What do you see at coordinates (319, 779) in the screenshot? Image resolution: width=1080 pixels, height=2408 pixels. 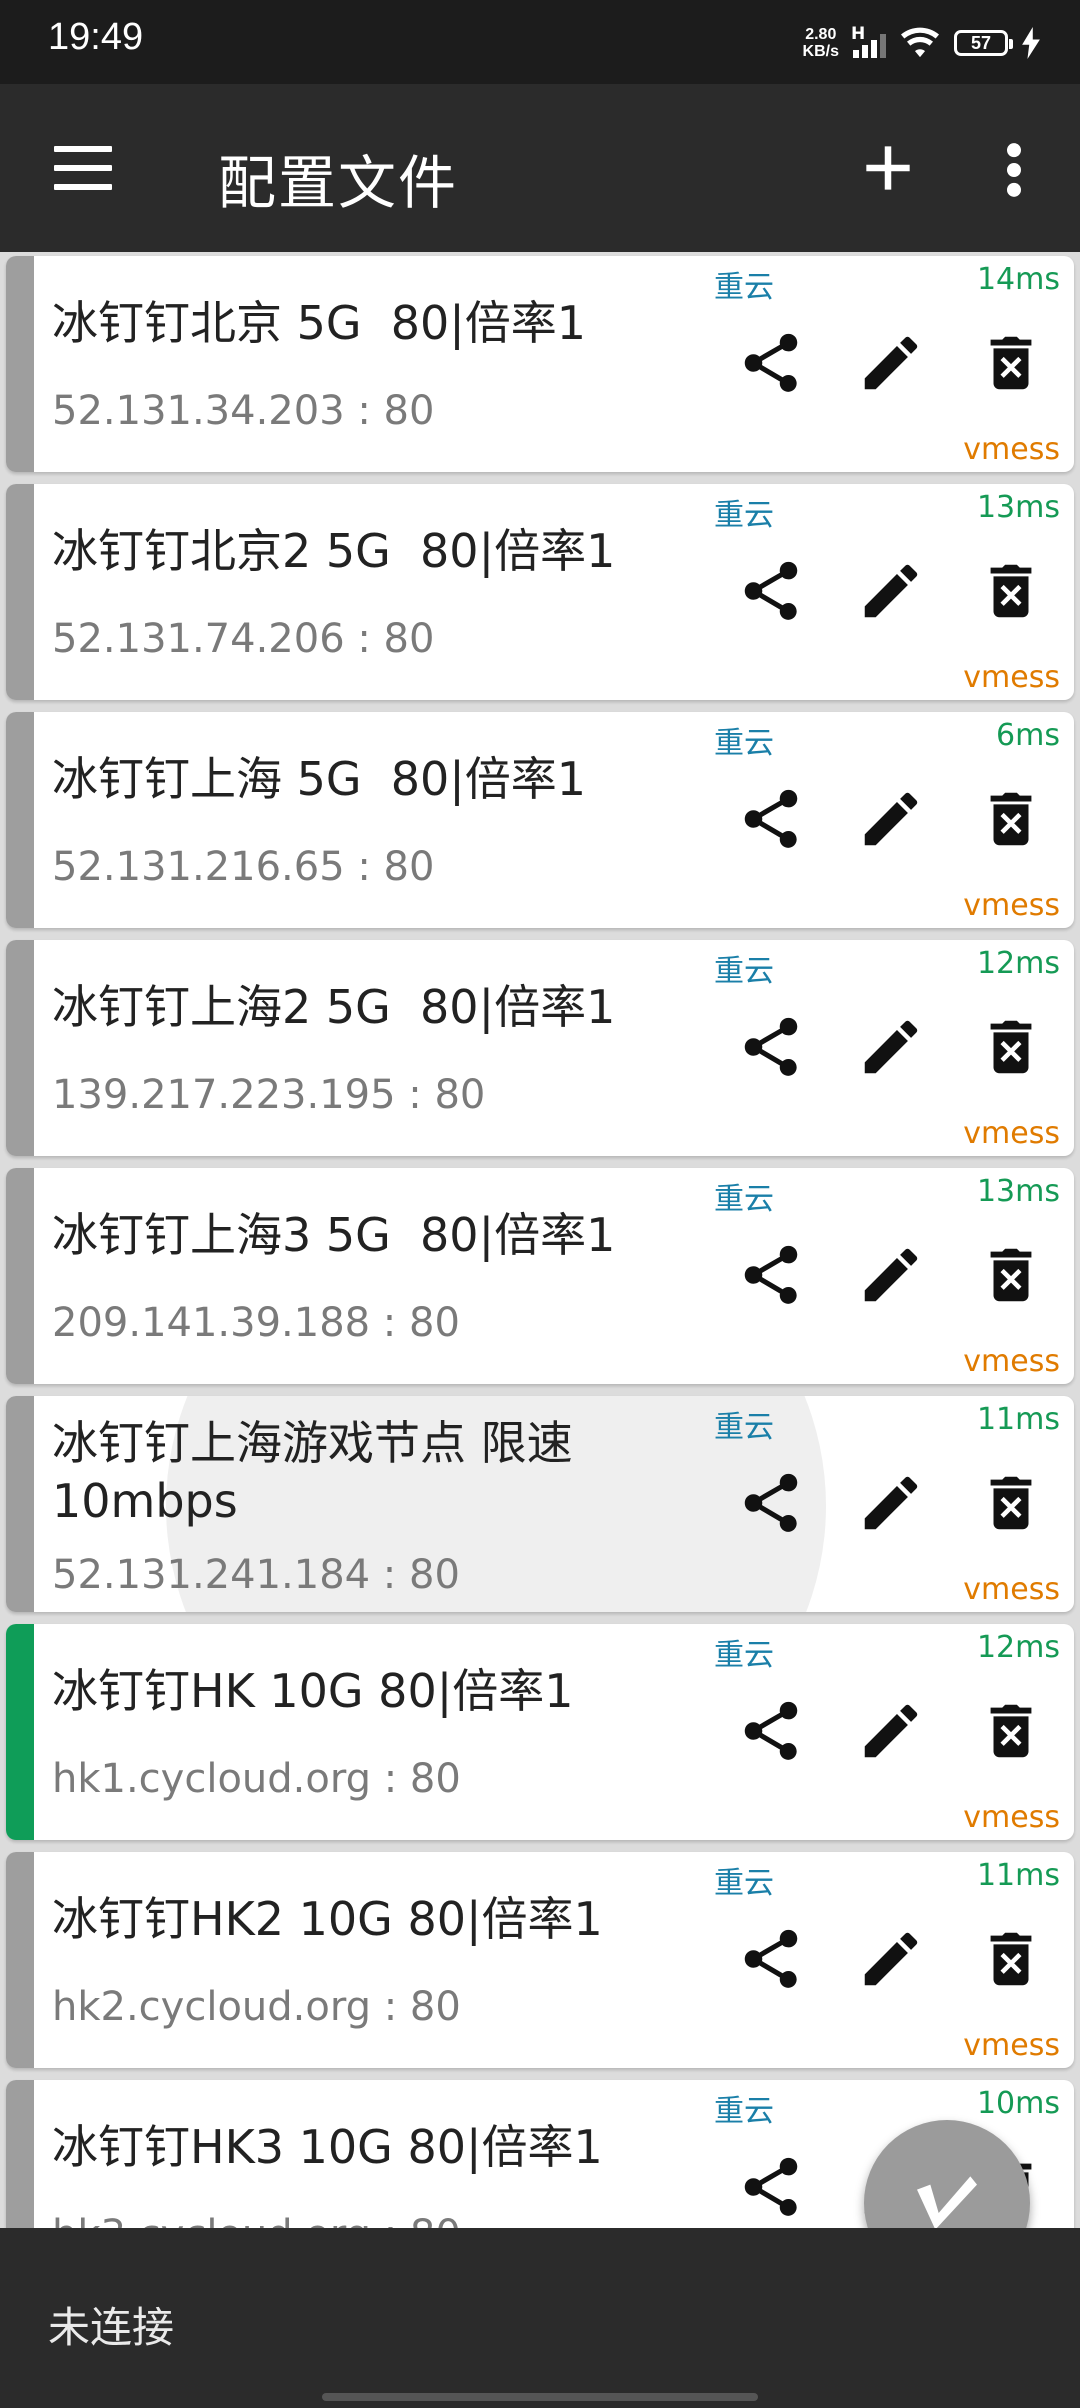 I see `server-name: 冰钉钉上海 5G 80|倍率1` at bounding box center [319, 779].